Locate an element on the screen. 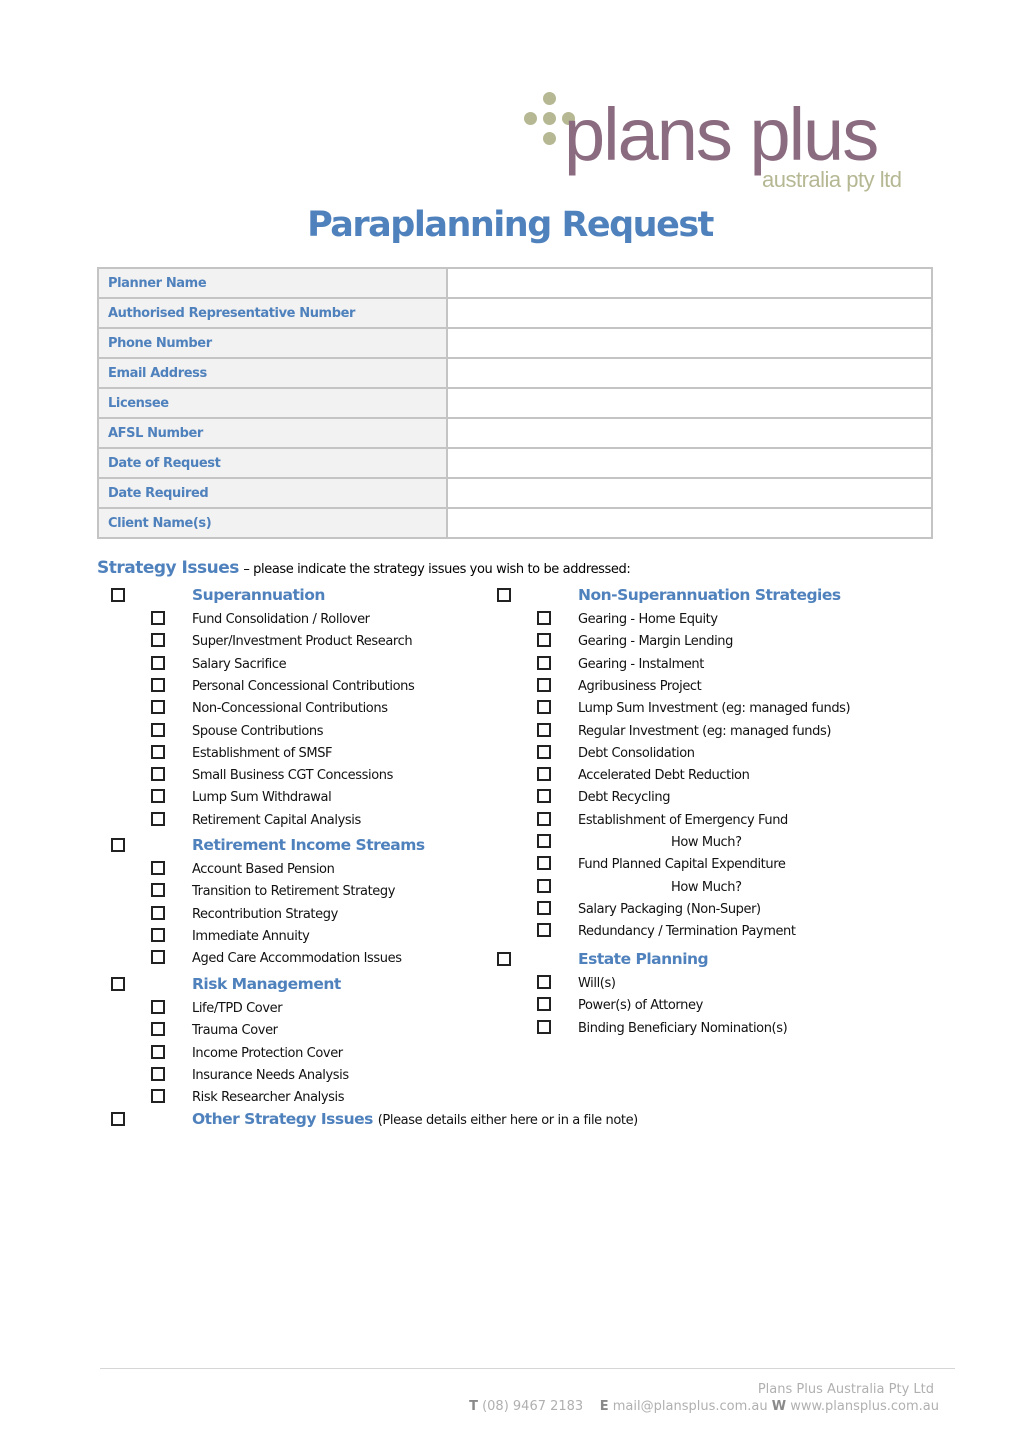 The width and height of the screenshot is (1020, 1443). footer-email: mail@plansplus.com.au is located at coordinates (690, 1406).